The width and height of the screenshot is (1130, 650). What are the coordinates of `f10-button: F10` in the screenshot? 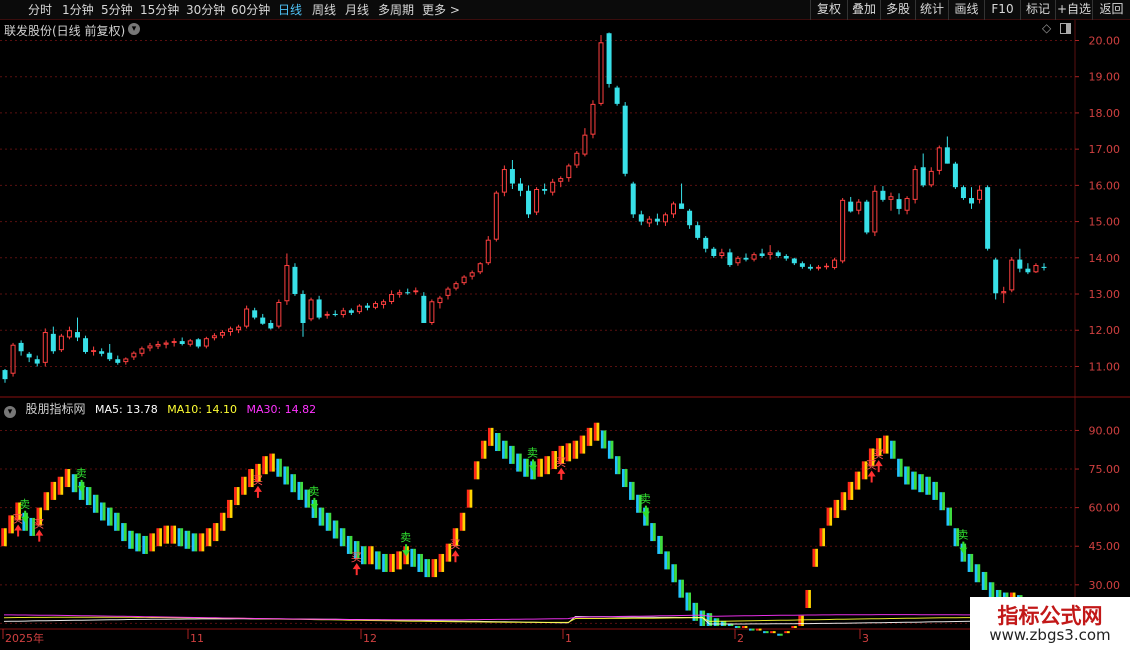 It's located at (1002, 10).